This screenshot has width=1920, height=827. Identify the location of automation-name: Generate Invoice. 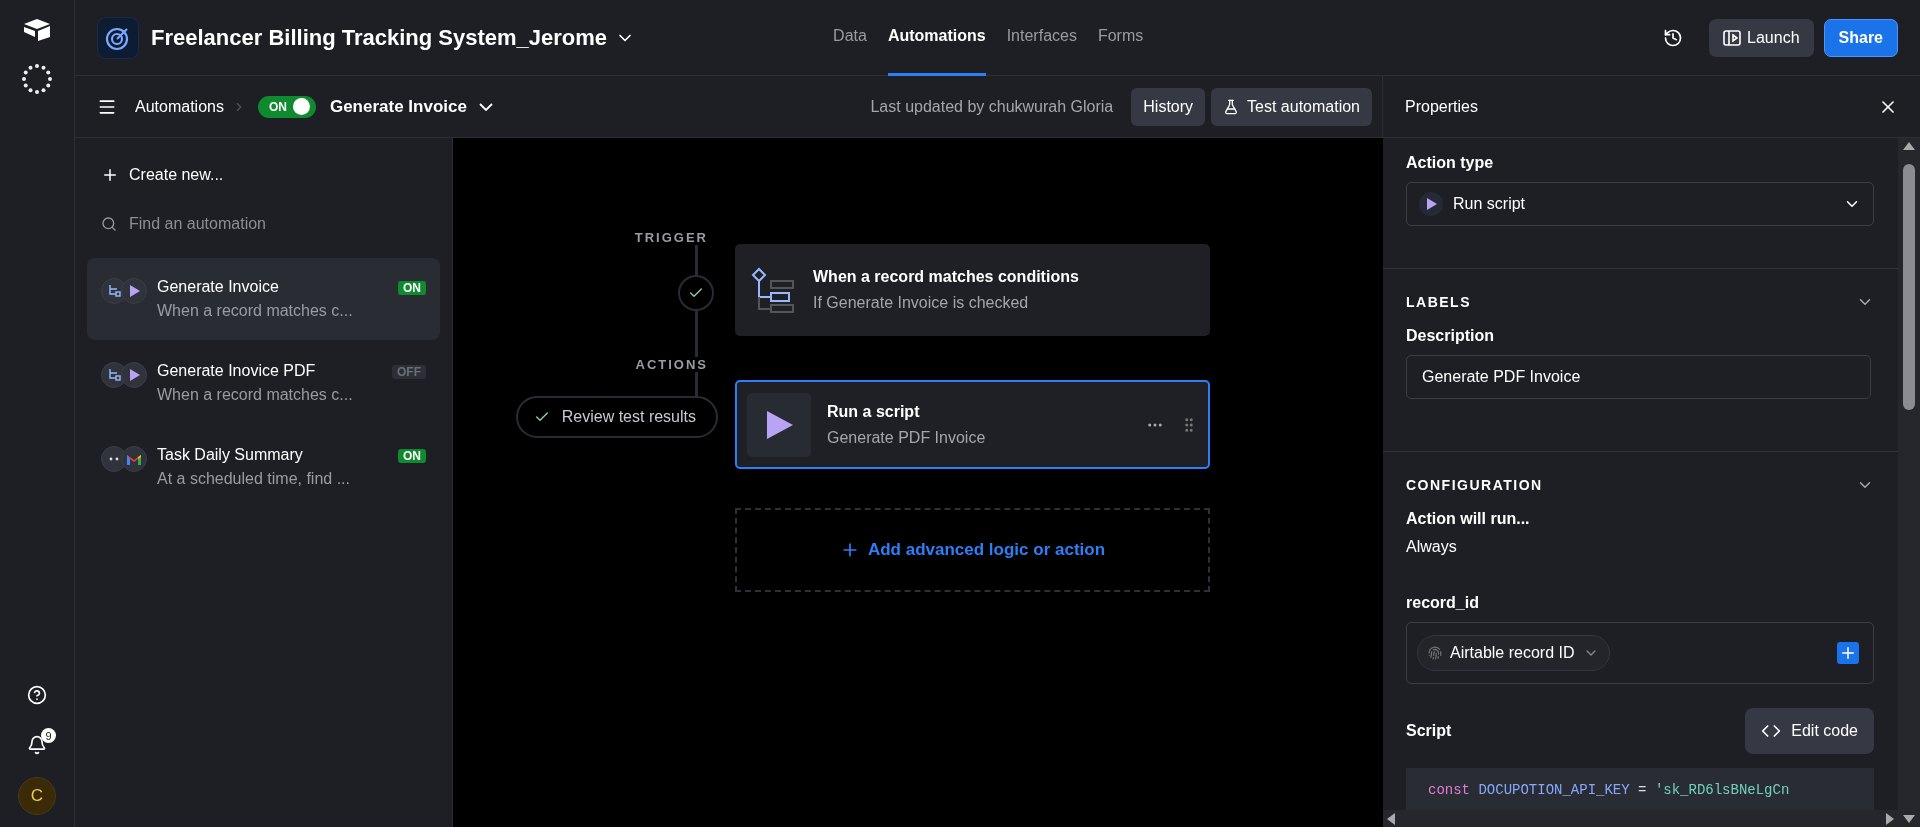
(218, 287).